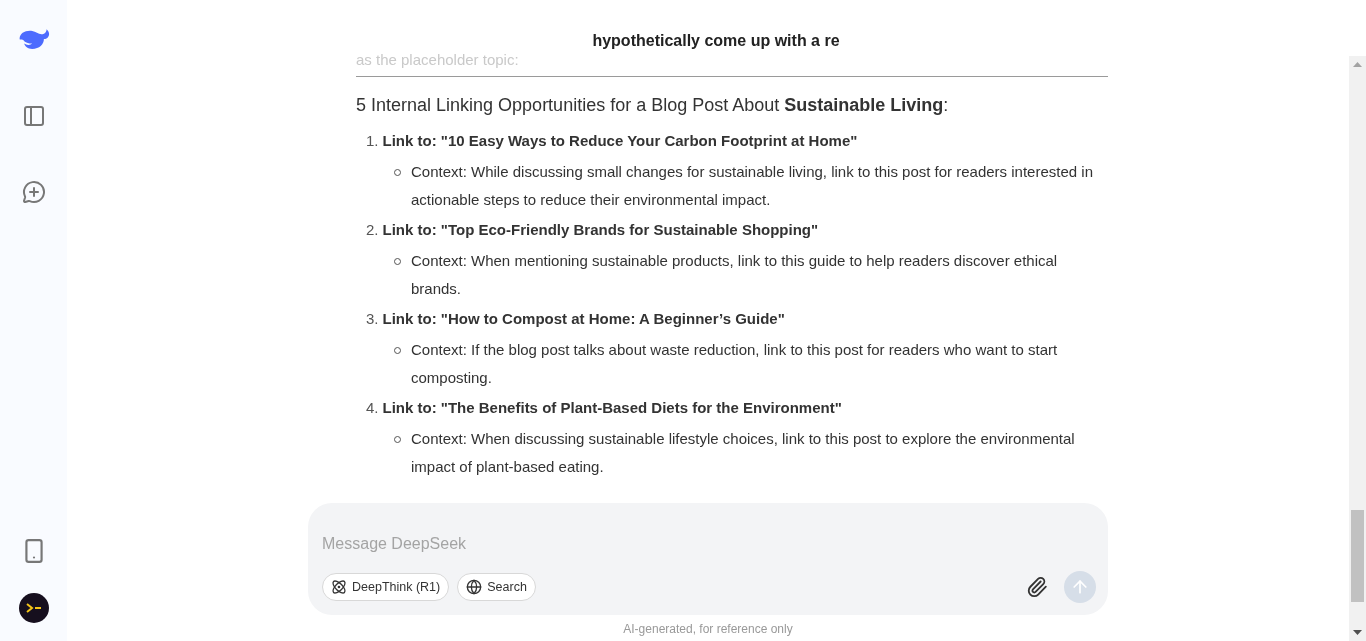 Image resolution: width=1366 pixels, height=641 pixels. I want to click on message-input-field: Message DeepSeek DeepThink (R1) Search, so click(708, 559).